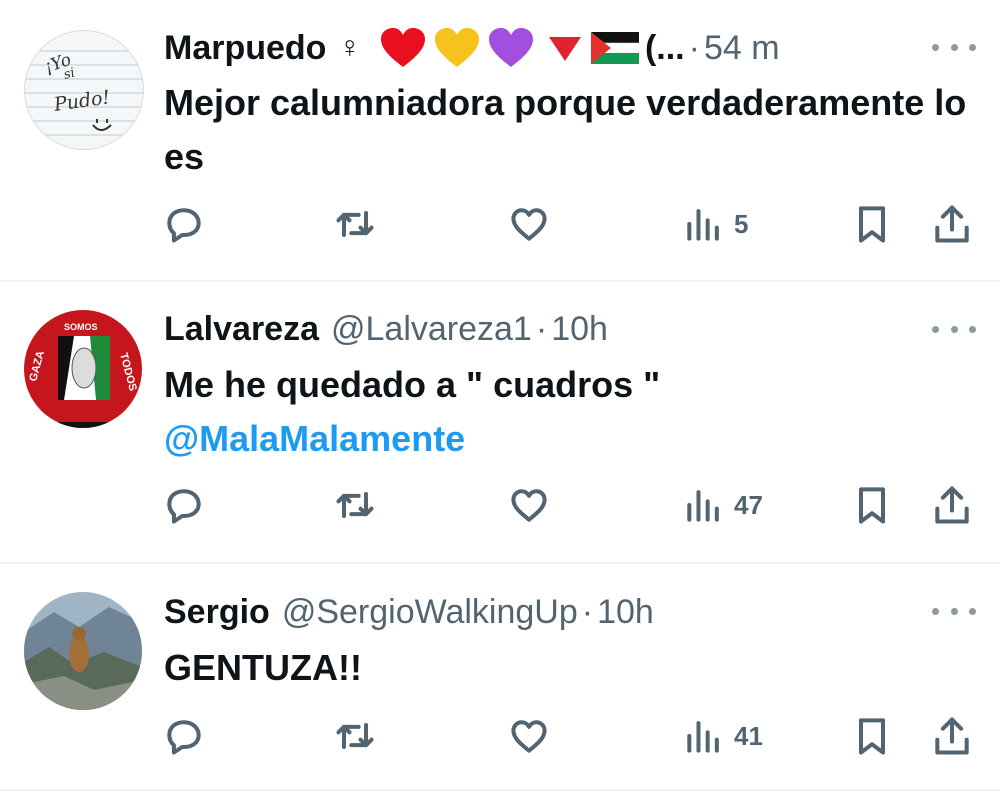 Image resolution: width=1000 pixels, height=791 pixels. What do you see at coordinates (748, 504) in the screenshot?
I see `views-count: 47` at bounding box center [748, 504].